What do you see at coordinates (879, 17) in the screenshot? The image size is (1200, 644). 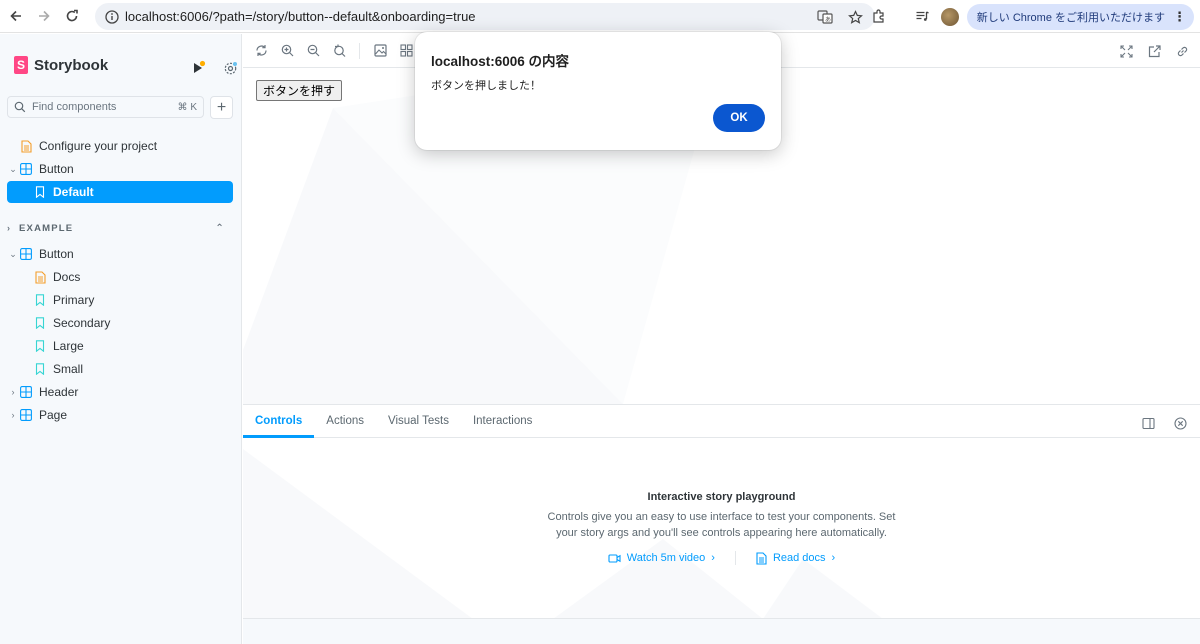 I see `extensions-icon` at bounding box center [879, 17].